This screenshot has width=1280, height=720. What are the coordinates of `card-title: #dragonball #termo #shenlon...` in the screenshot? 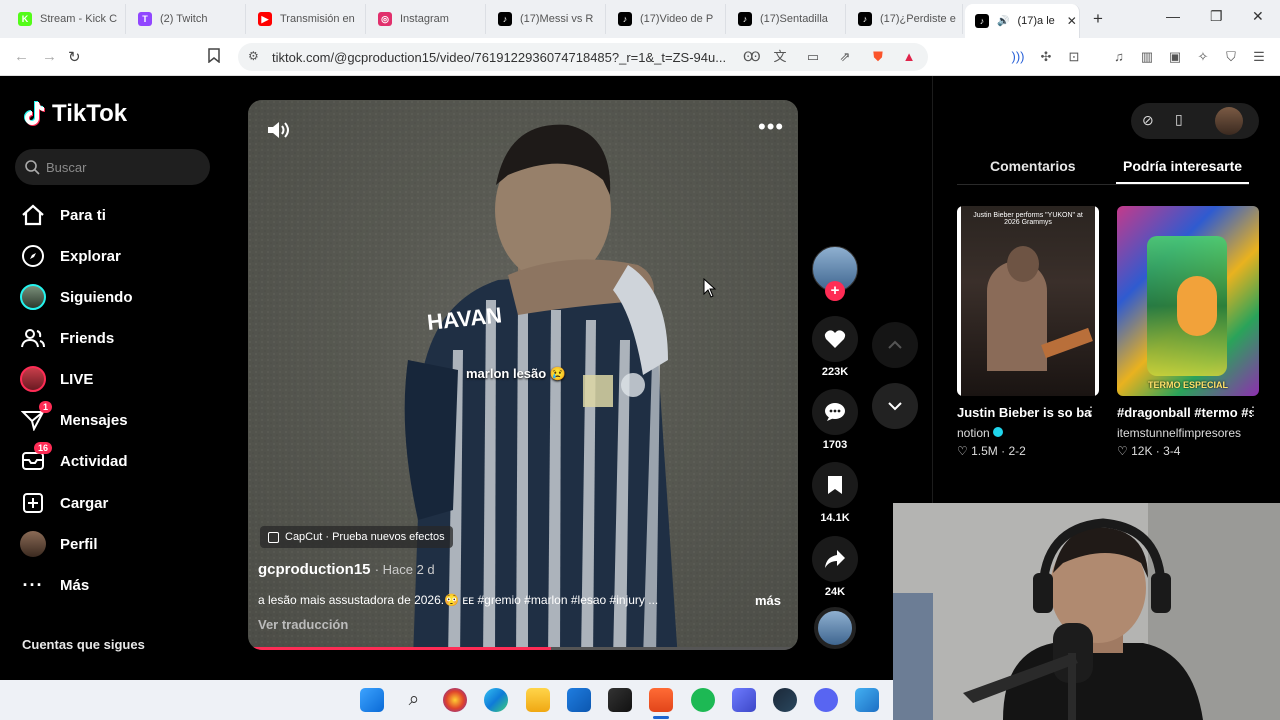 It's located at (1184, 413).